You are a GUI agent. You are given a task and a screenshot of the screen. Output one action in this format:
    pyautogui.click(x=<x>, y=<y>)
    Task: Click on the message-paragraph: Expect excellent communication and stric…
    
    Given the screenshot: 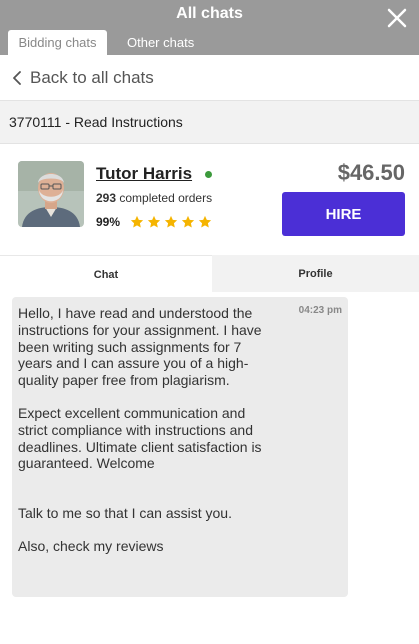 What is the action you would take?
    pyautogui.click(x=140, y=438)
    